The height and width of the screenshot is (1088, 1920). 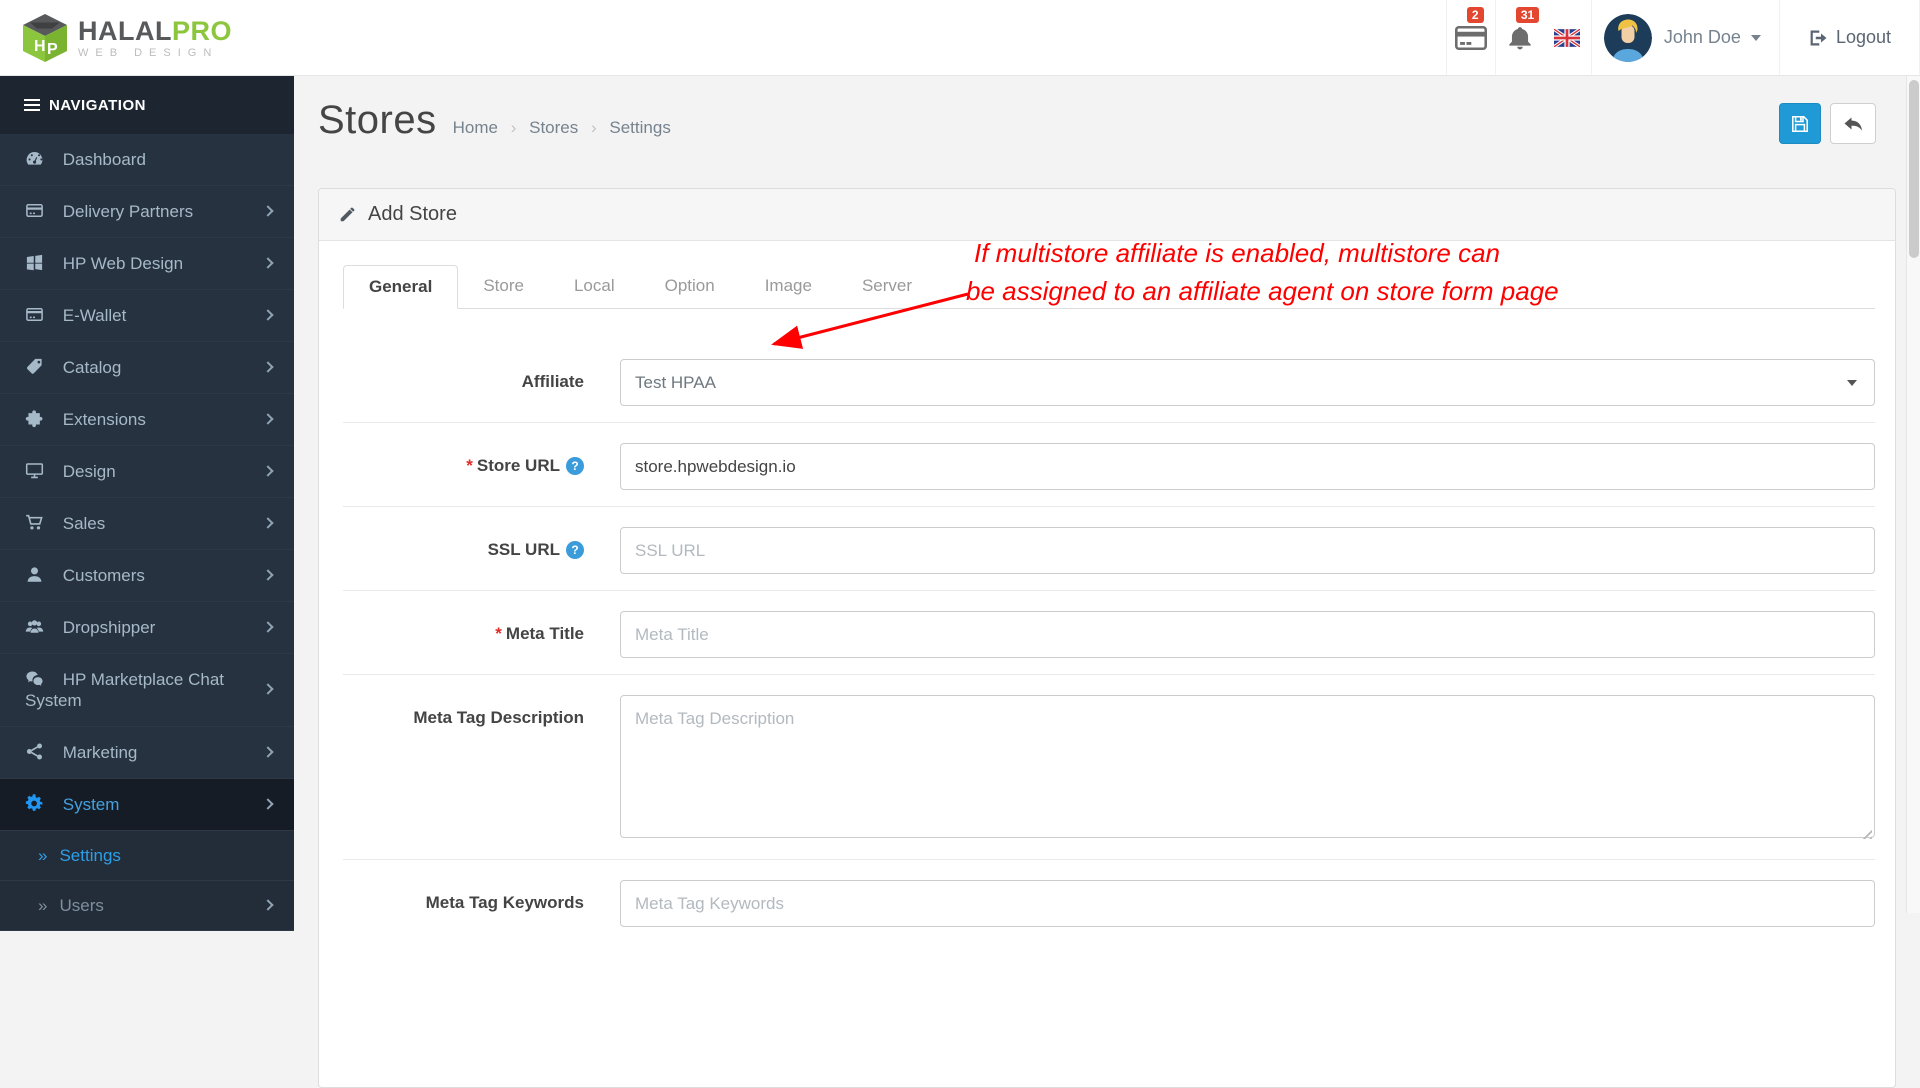 I want to click on form-row-meta-keywords: Meta Tag Keywords, so click(x=1109, y=901).